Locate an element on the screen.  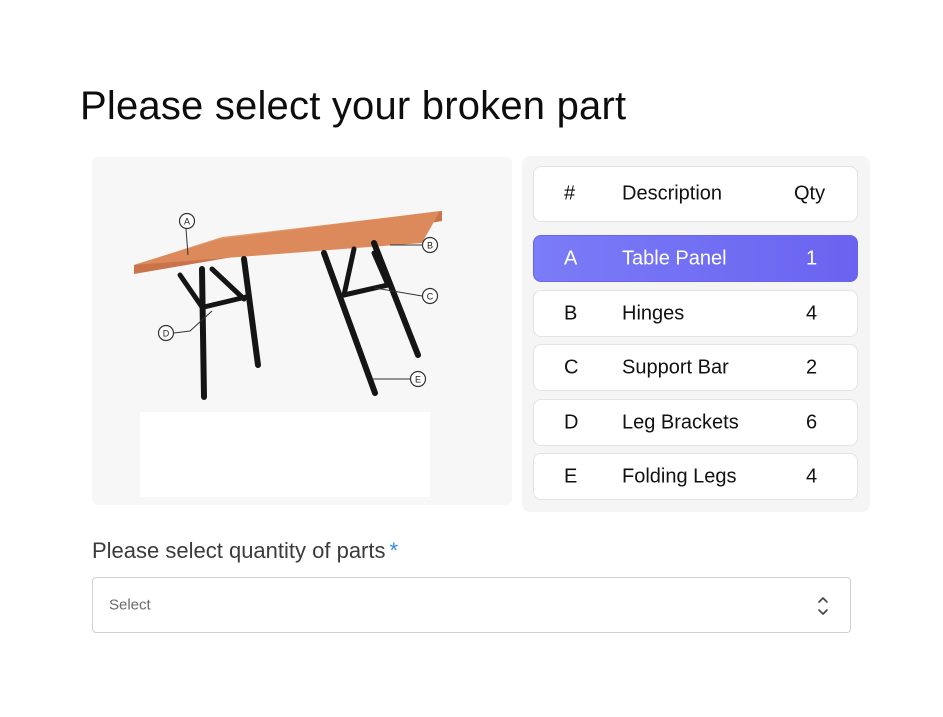
quantity-select: Select is located at coordinates (471, 605).